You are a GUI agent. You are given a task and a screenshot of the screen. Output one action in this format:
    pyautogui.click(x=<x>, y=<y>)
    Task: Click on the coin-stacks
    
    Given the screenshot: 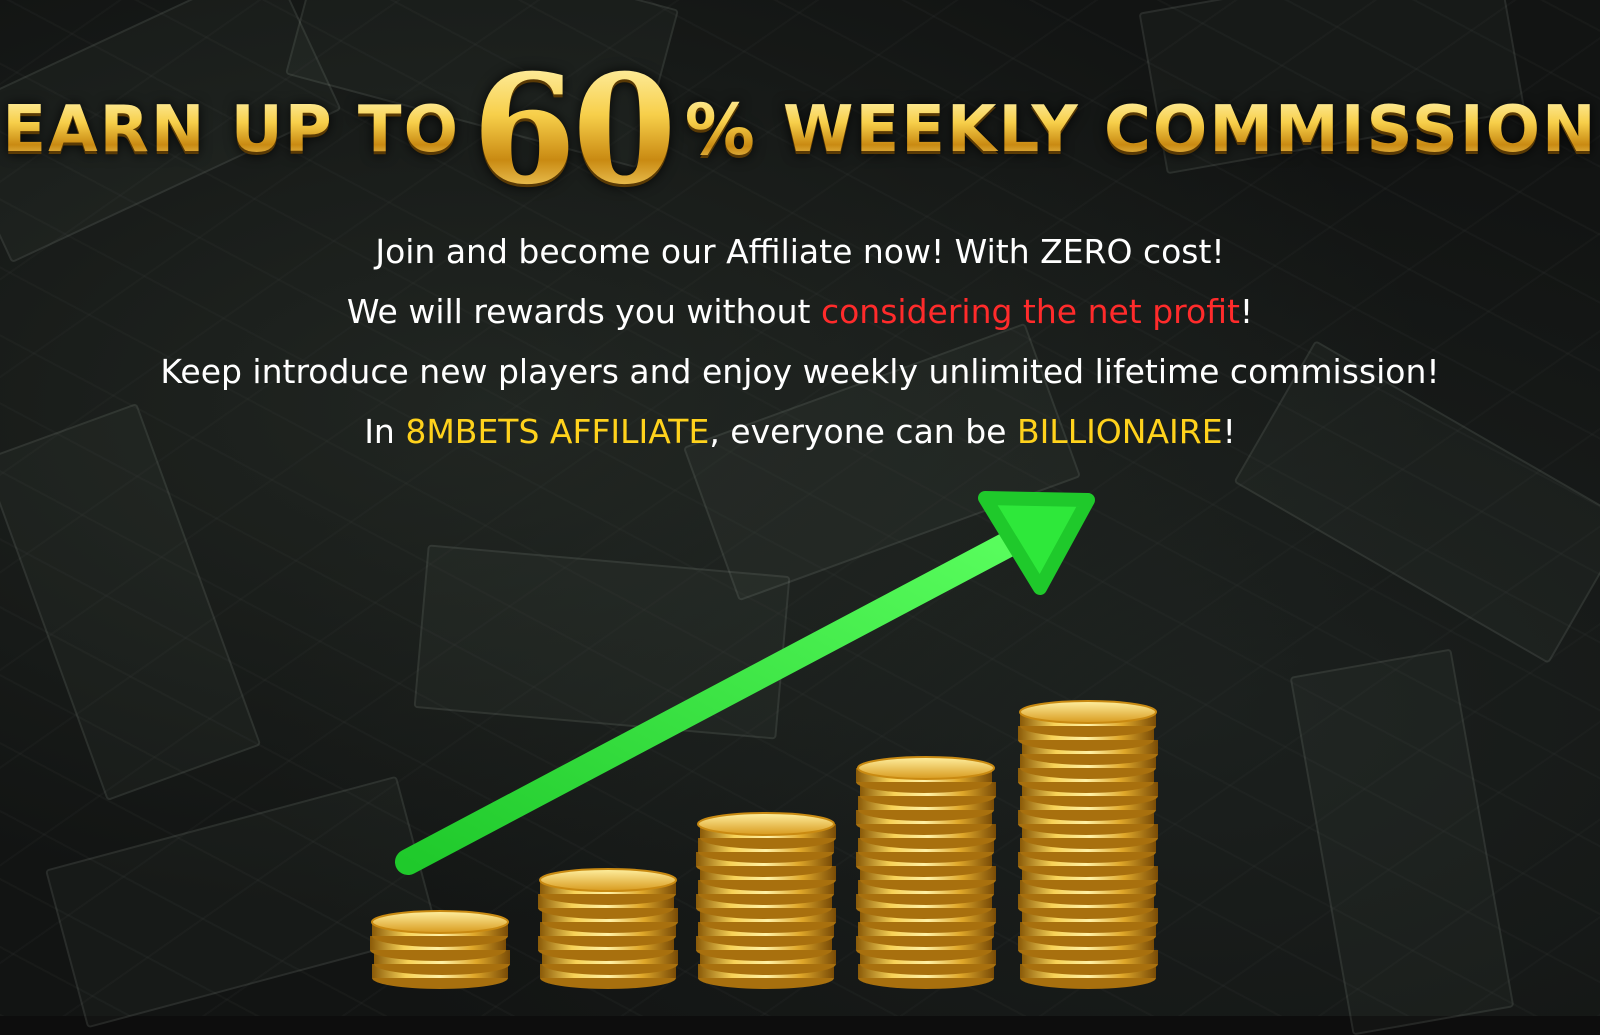 What is the action you would take?
    pyautogui.click(x=764, y=844)
    